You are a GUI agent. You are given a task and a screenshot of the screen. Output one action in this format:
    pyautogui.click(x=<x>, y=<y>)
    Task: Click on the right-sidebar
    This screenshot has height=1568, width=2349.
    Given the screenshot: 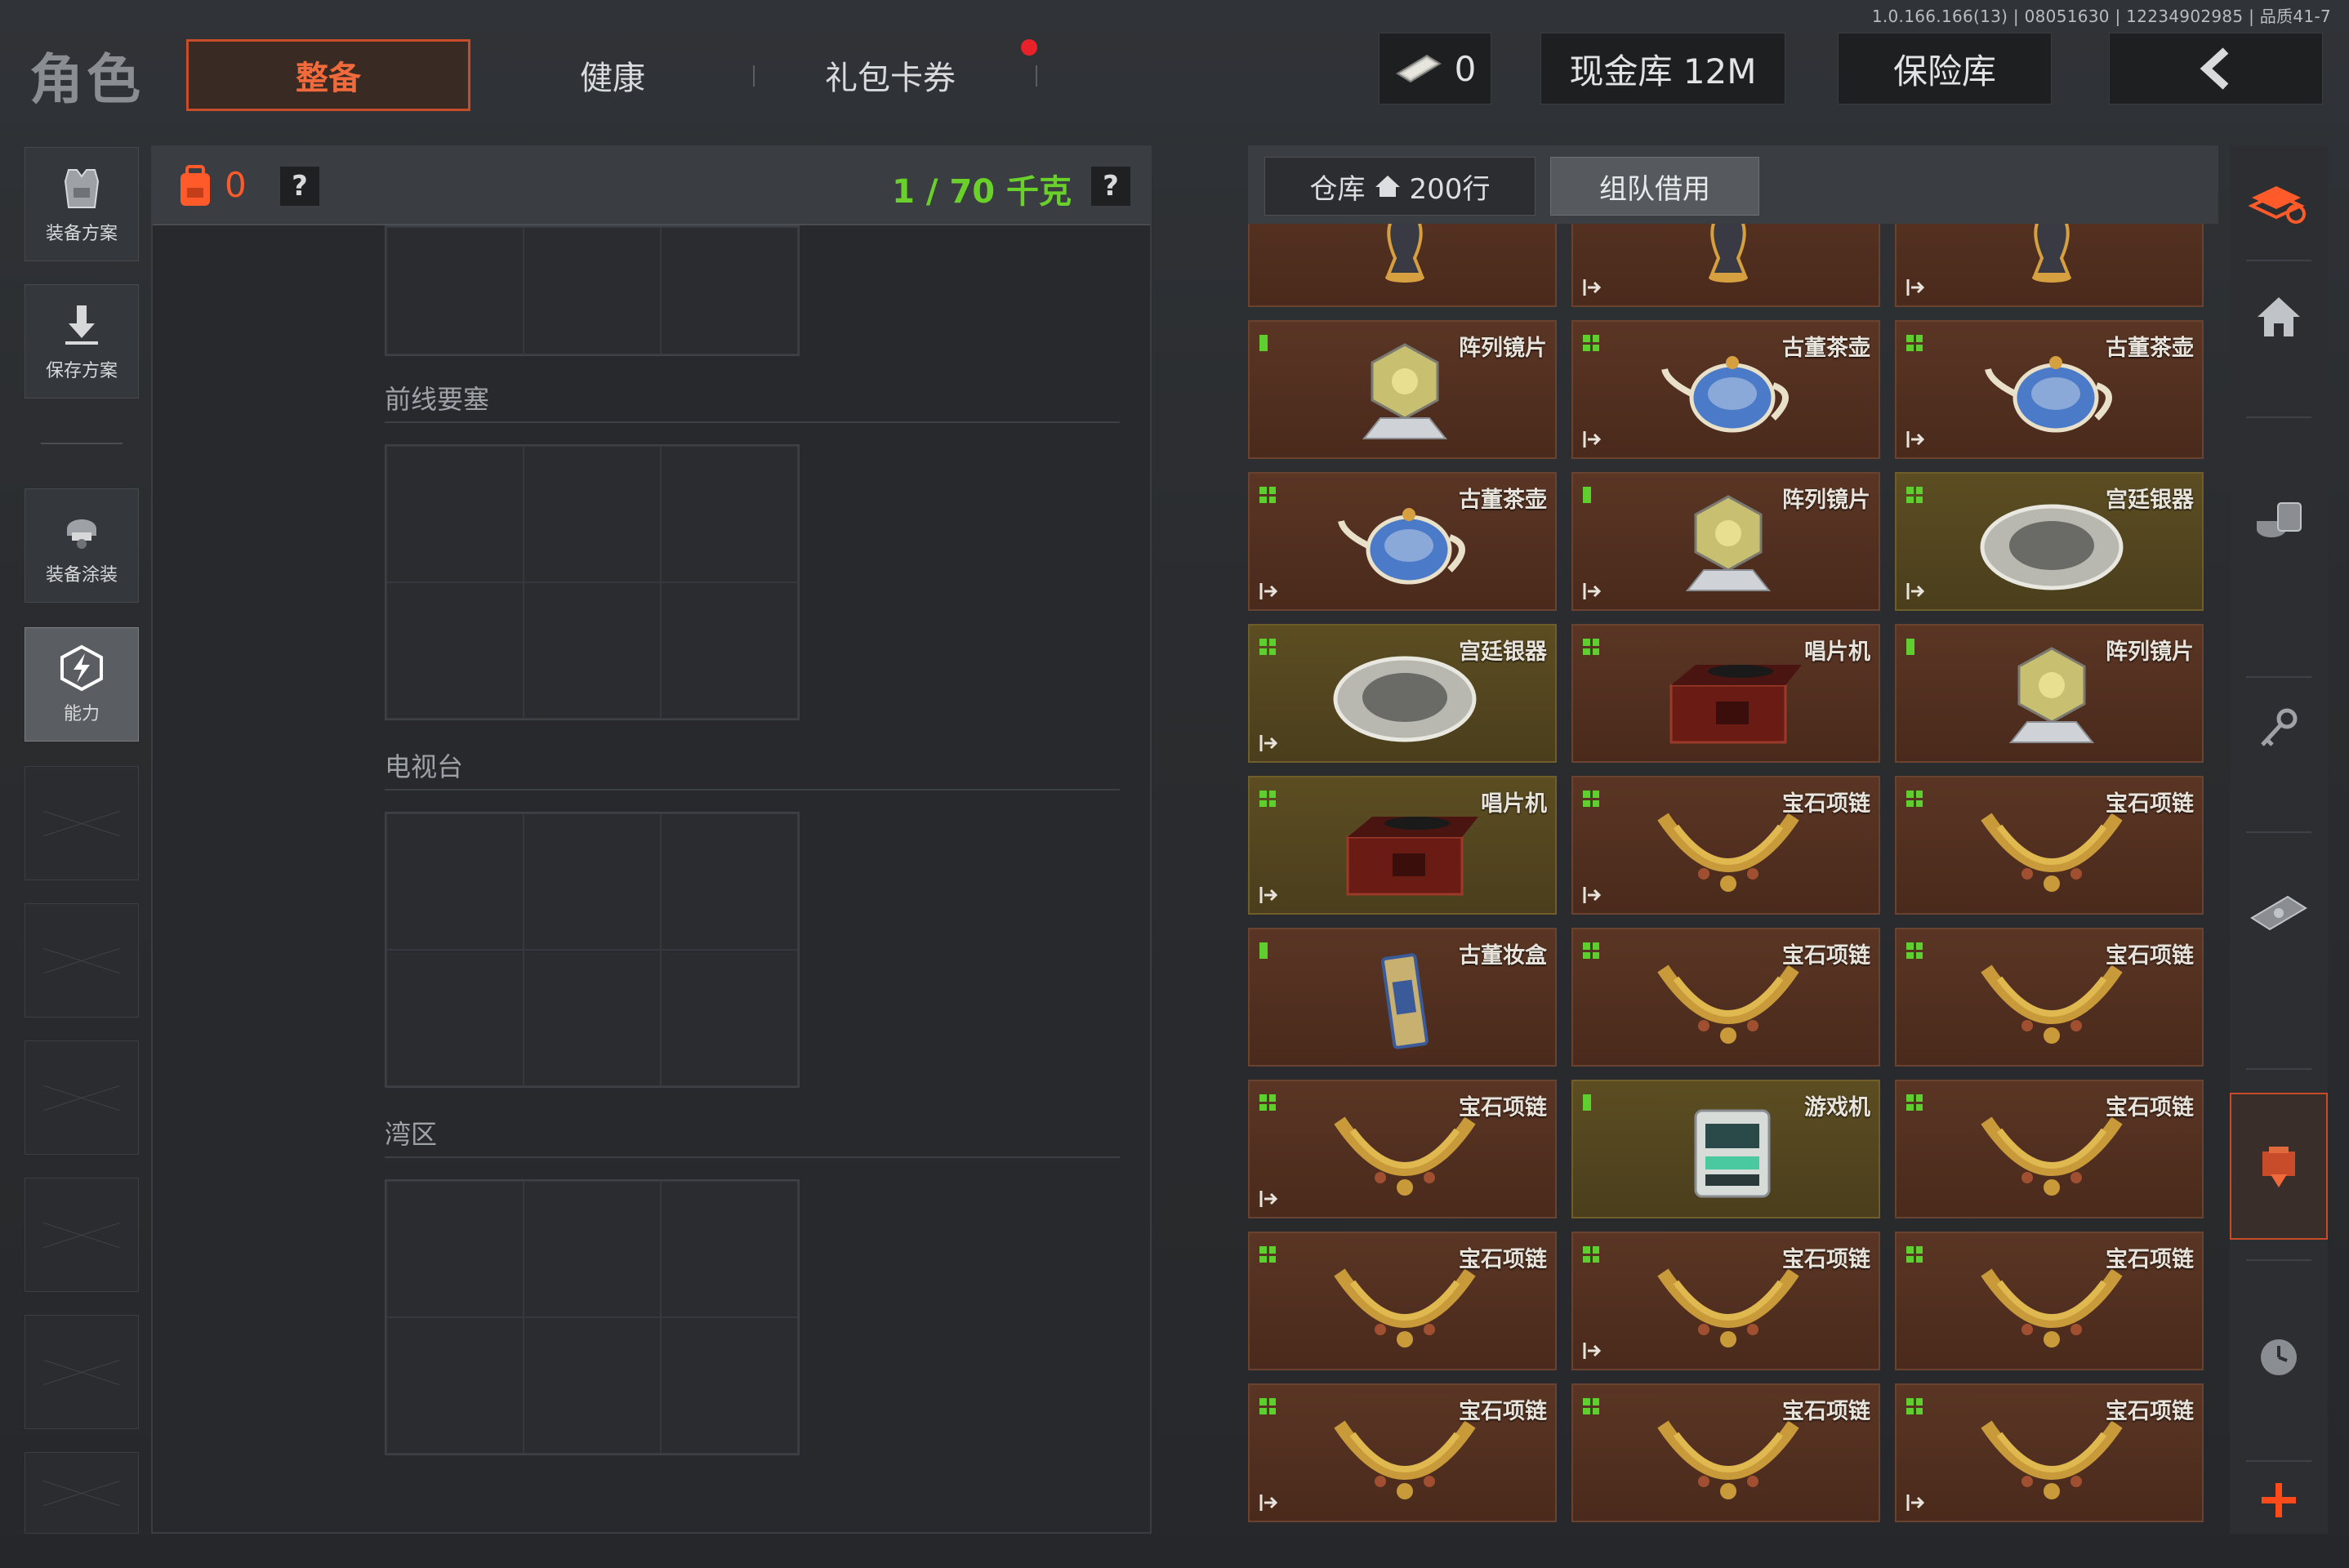 What is the action you would take?
    pyautogui.click(x=2279, y=839)
    